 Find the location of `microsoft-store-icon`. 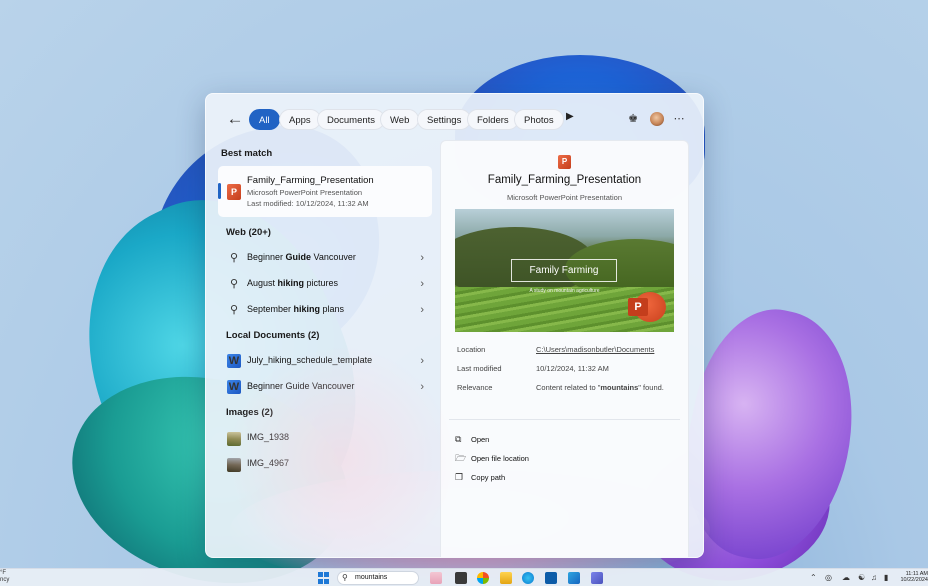

microsoft-store-icon is located at coordinates (551, 578).